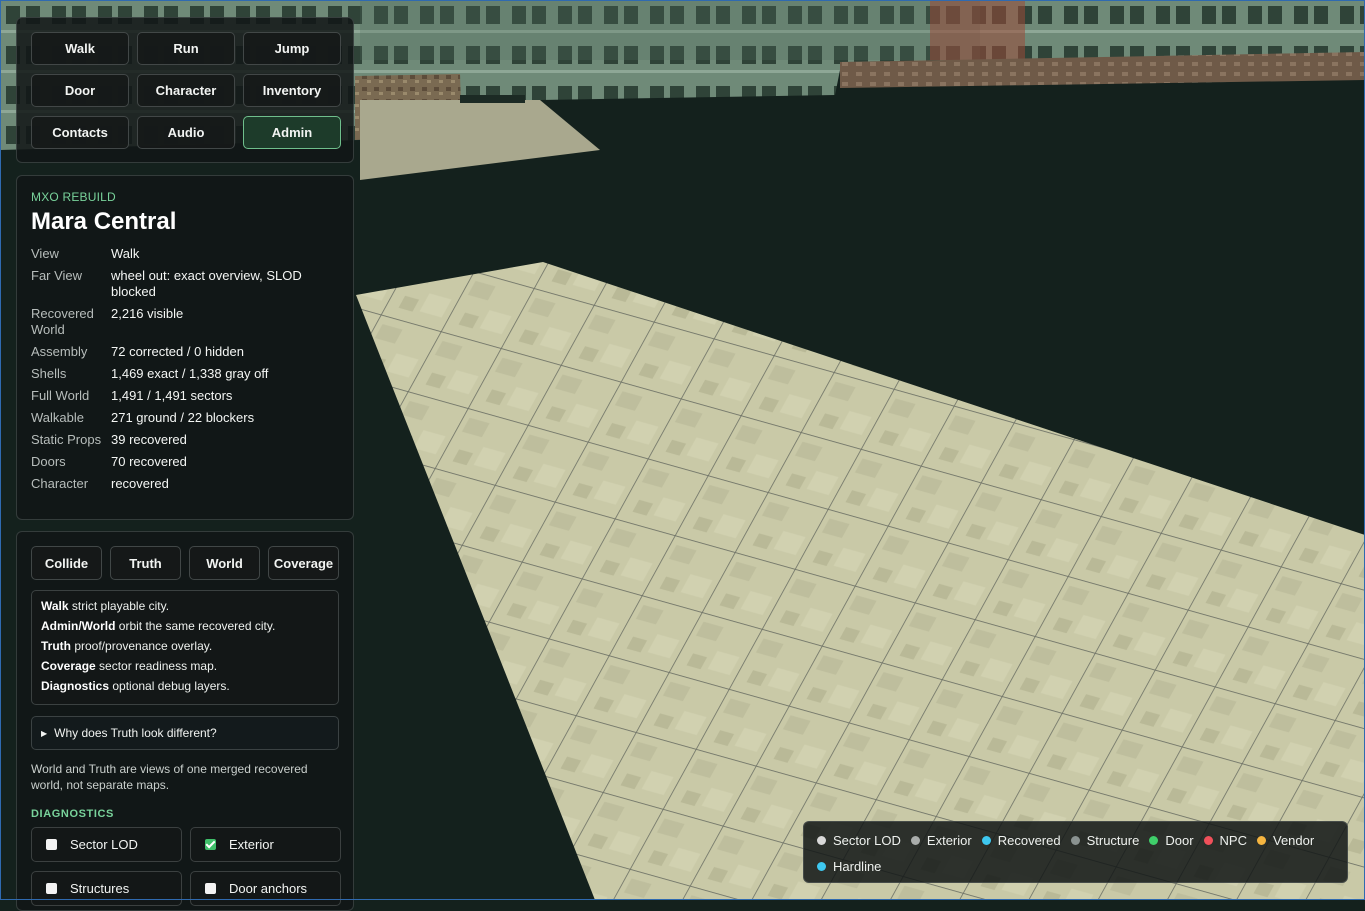  Describe the element at coordinates (44, 733) in the screenshot. I see `triangle-right-icon: ▶` at that location.